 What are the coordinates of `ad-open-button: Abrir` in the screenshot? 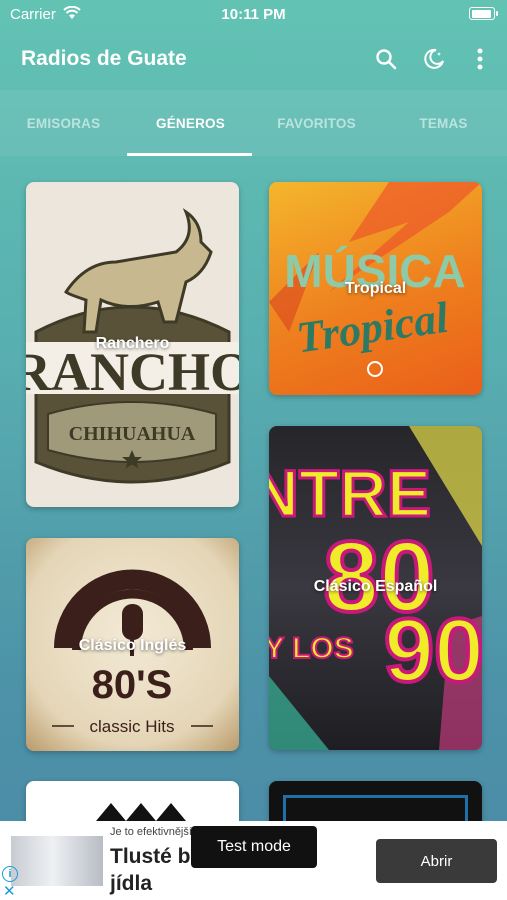 It's located at (436, 861).